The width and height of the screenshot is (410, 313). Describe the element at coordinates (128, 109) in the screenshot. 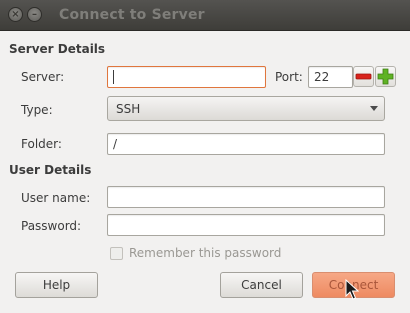

I see `type-select-value: SSH` at that location.